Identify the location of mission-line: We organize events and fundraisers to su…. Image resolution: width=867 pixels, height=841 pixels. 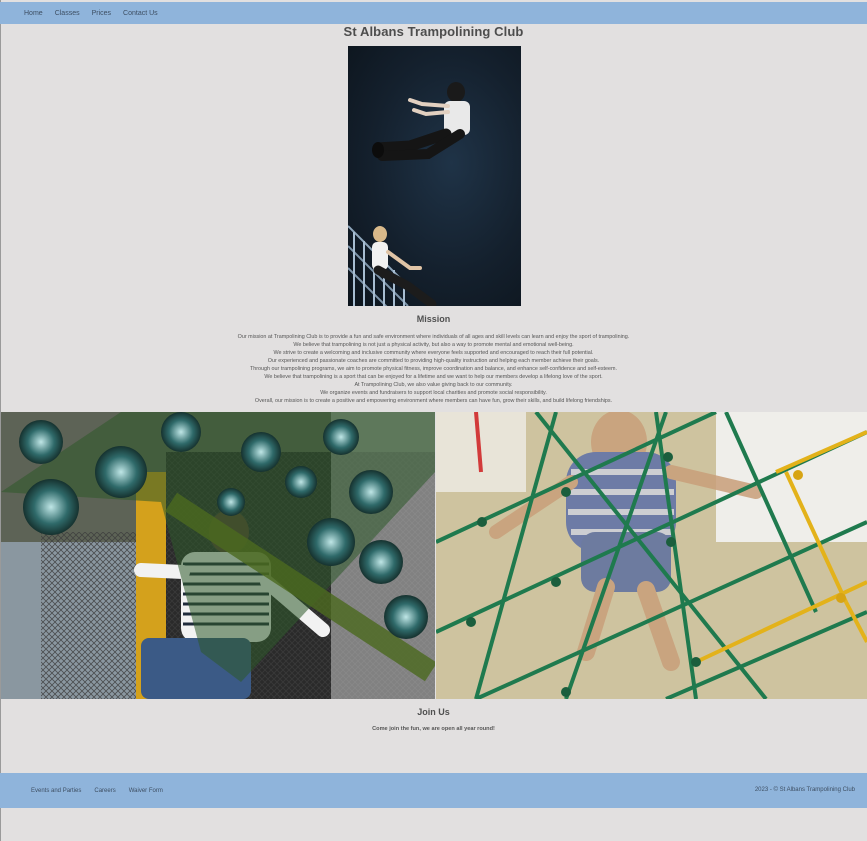
(433, 393).